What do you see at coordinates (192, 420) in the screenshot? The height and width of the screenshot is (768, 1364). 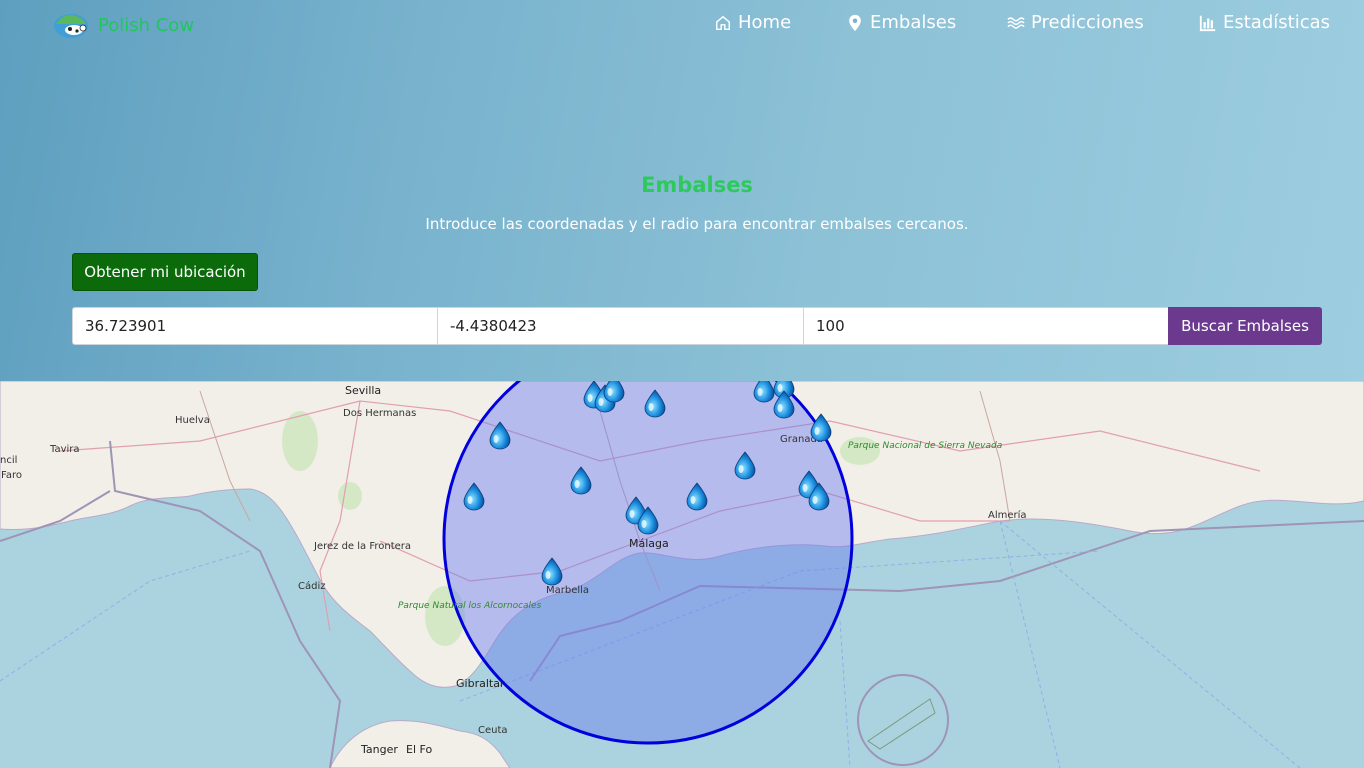 I see `map-label-huelva: Huelva` at bounding box center [192, 420].